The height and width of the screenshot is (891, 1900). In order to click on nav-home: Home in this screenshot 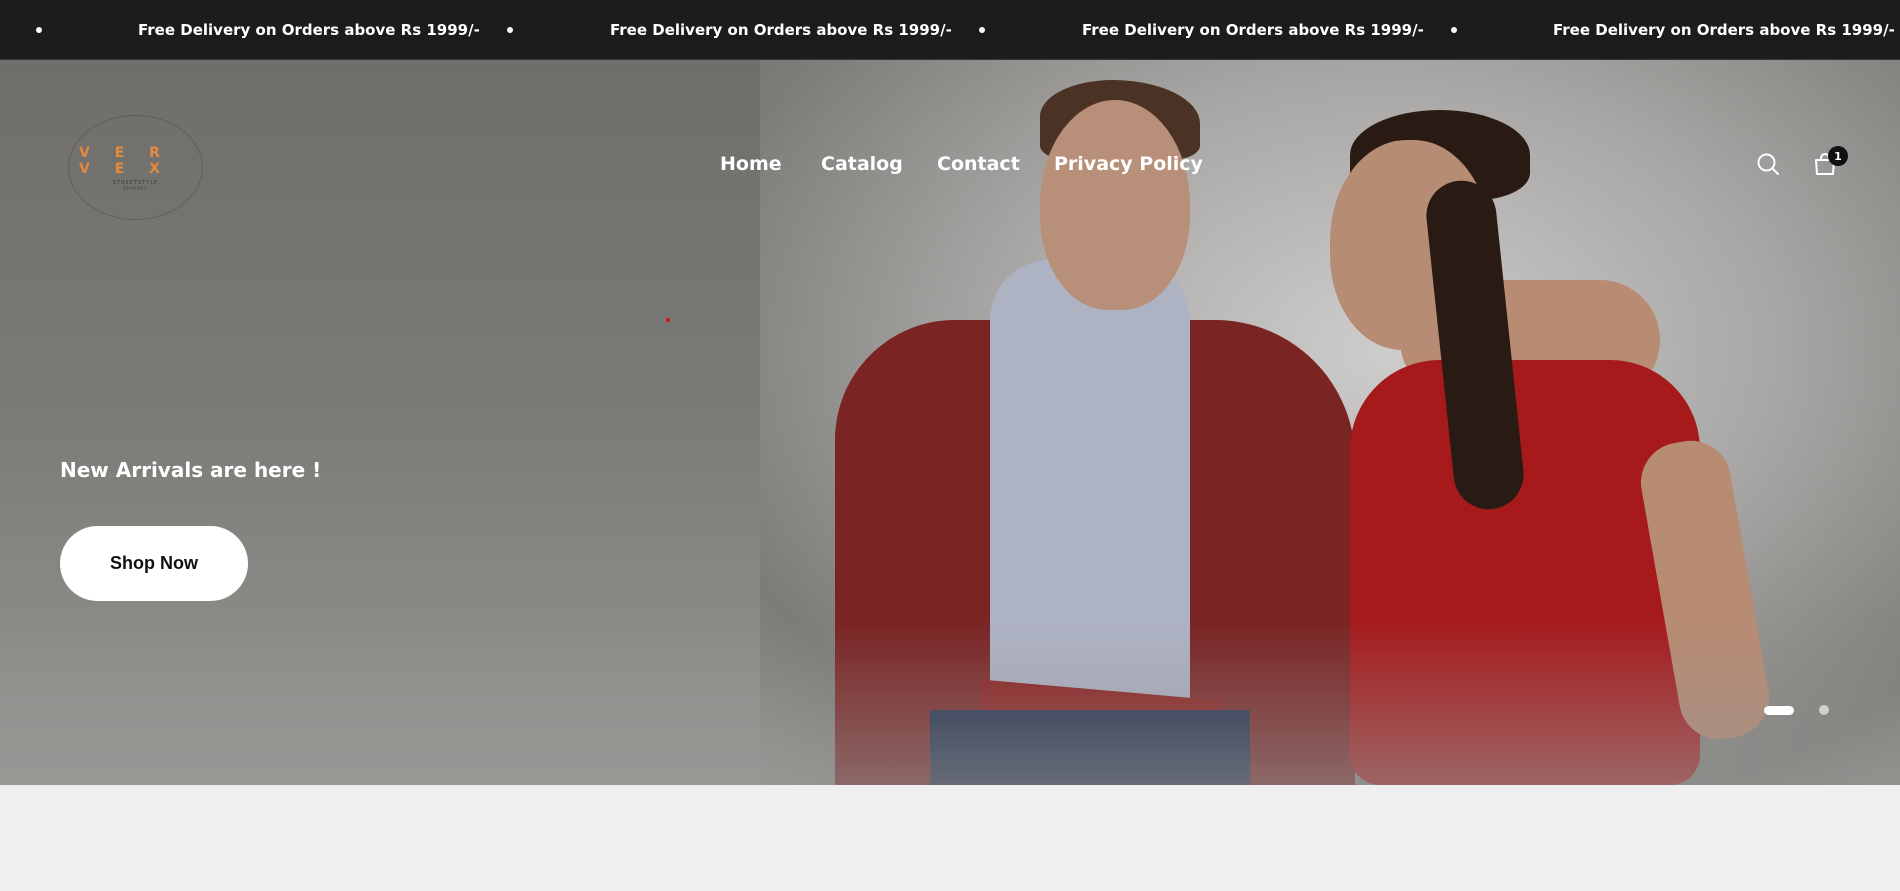, I will do `click(751, 164)`.